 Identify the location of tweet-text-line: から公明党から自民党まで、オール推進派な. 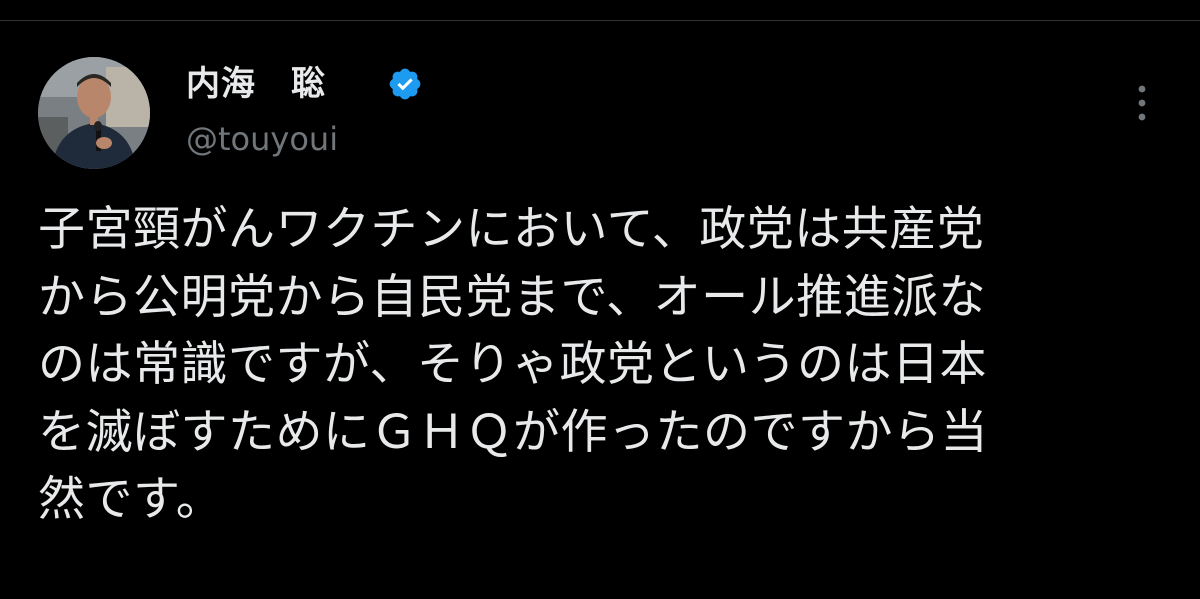
(512, 297).